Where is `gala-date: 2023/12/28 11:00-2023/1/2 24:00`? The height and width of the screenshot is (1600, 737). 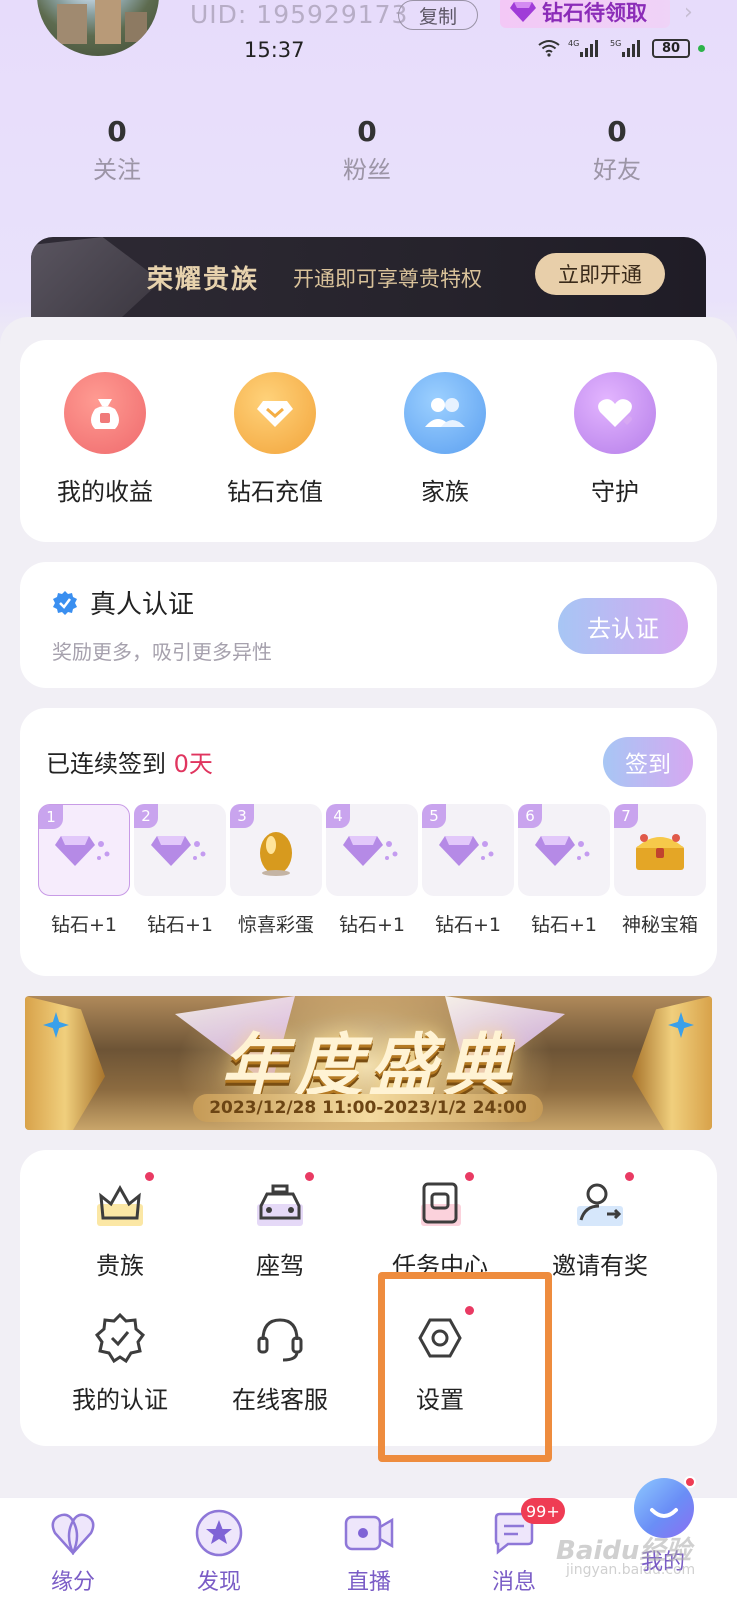 gala-date: 2023/12/28 11:00-2023/1/2 24:00 is located at coordinates (368, 1108).